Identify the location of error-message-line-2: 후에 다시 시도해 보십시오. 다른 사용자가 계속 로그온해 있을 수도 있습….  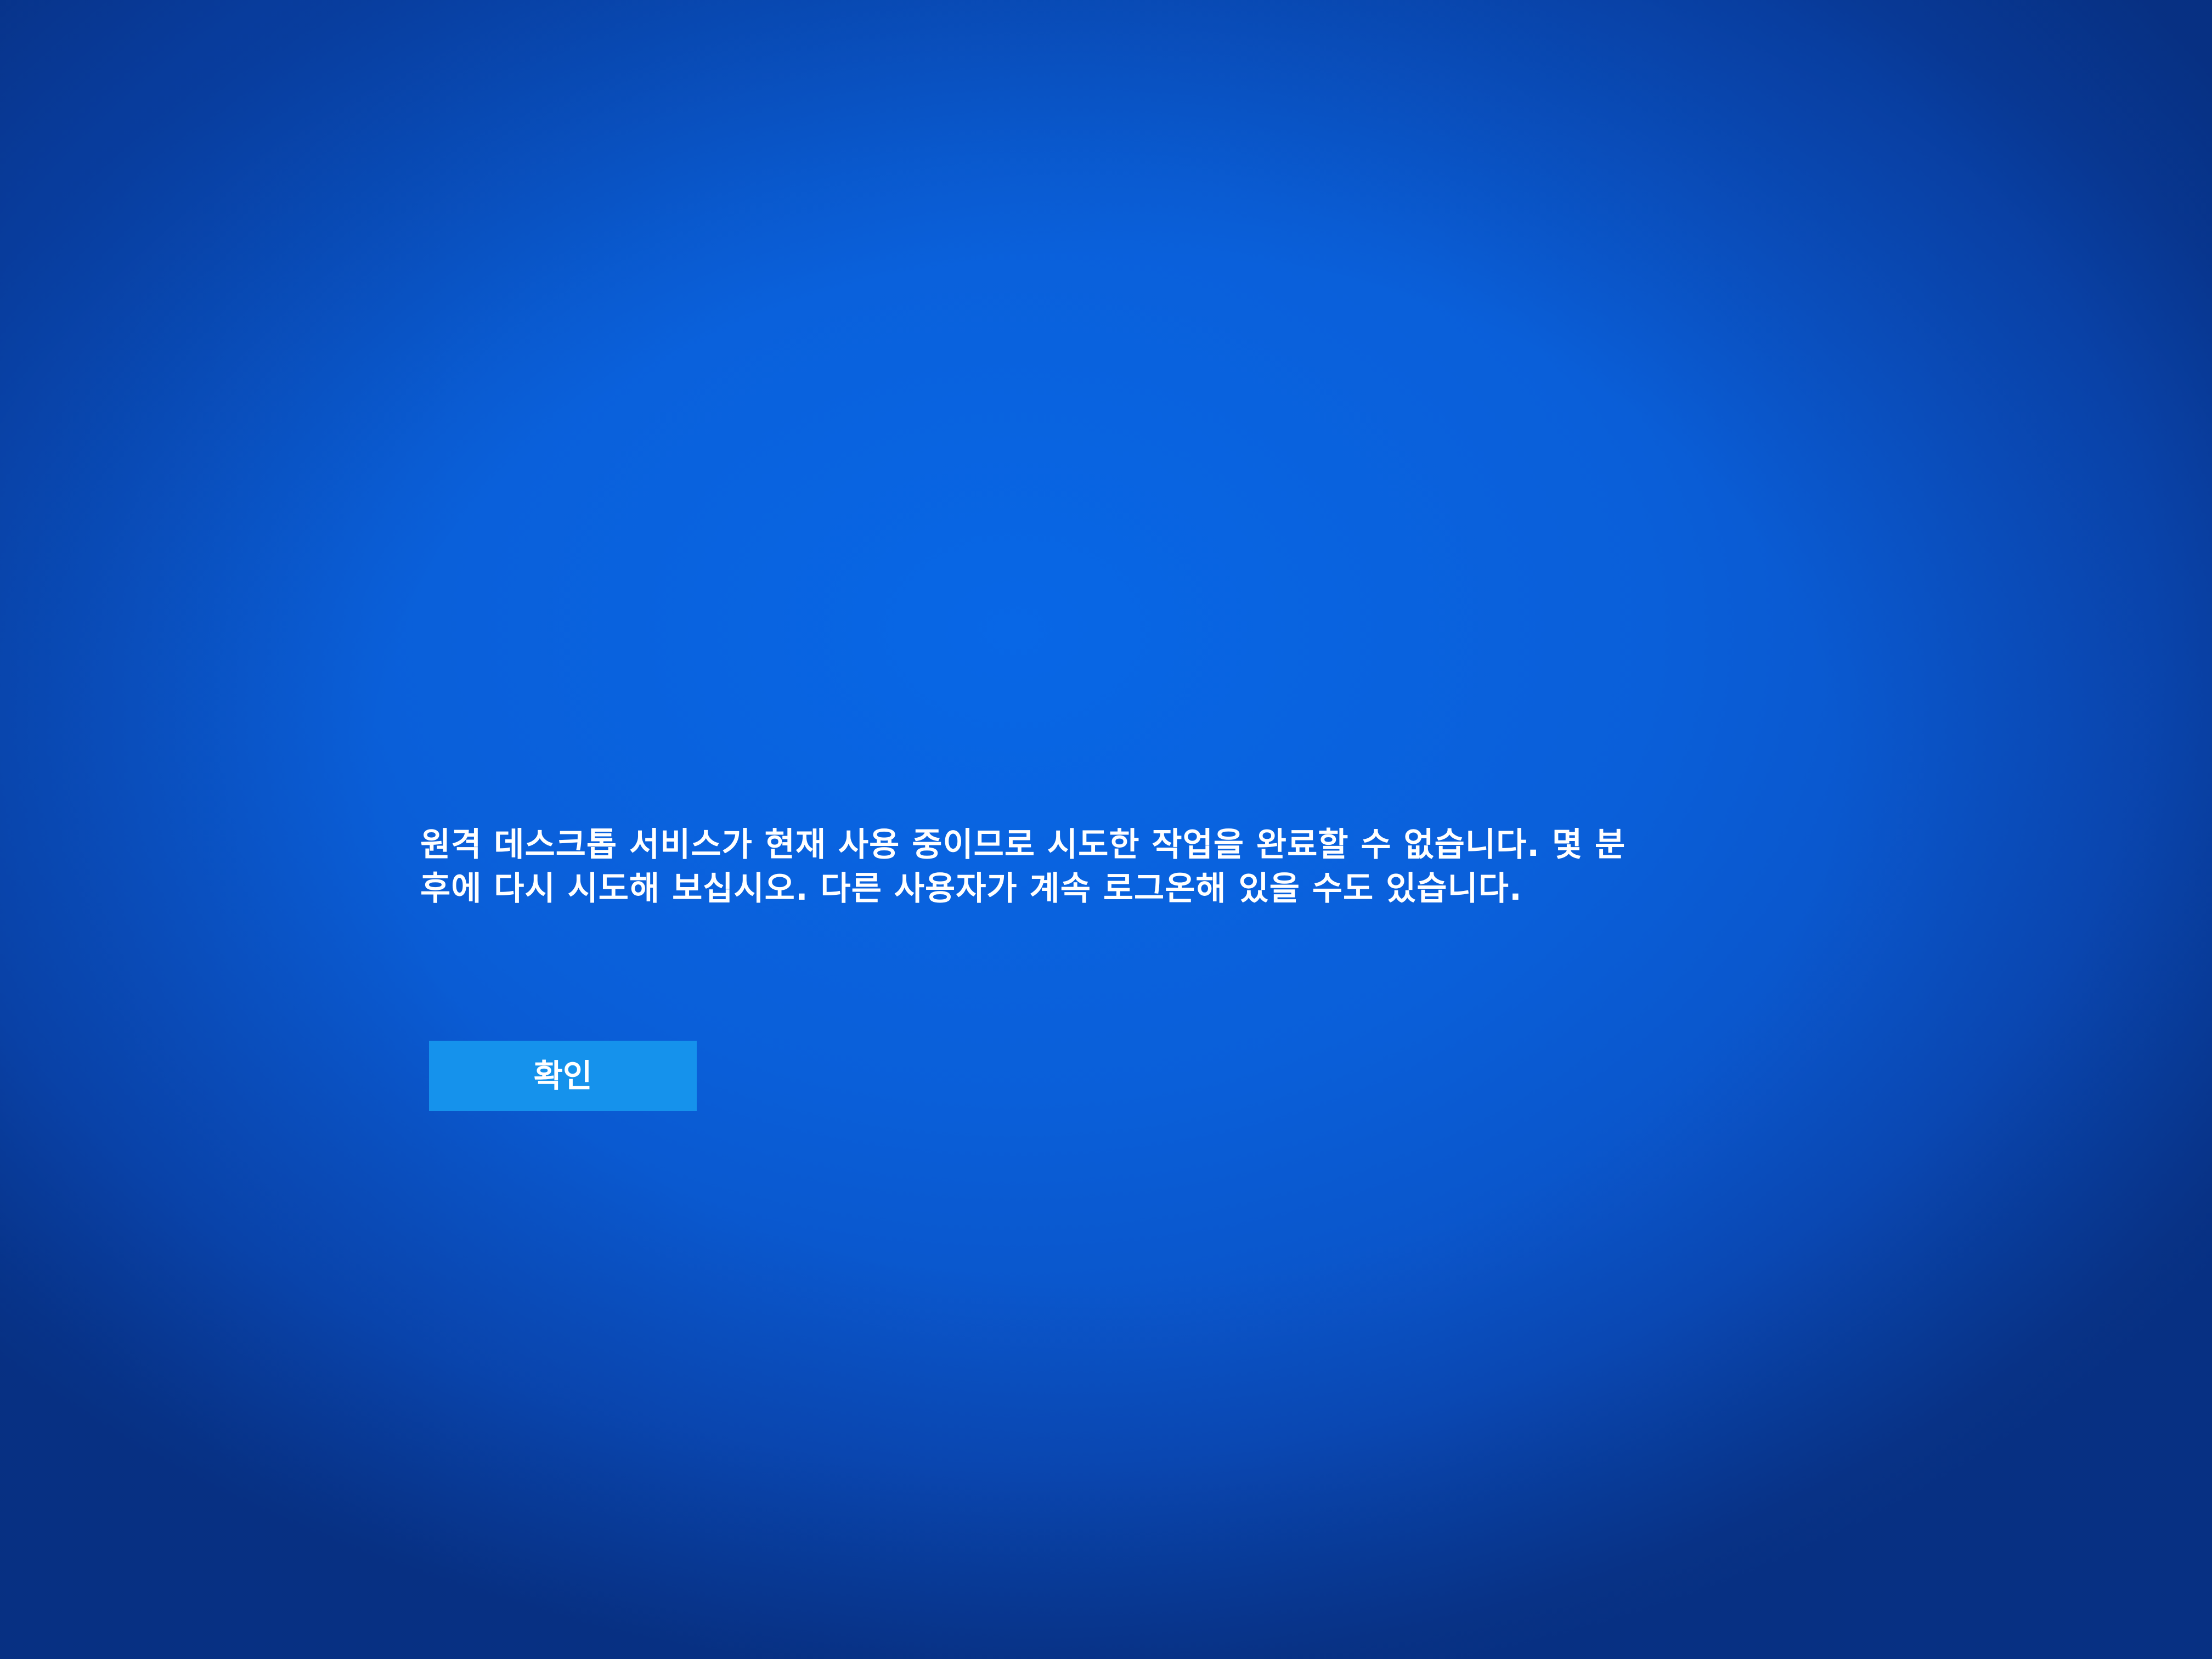
(971, 889).